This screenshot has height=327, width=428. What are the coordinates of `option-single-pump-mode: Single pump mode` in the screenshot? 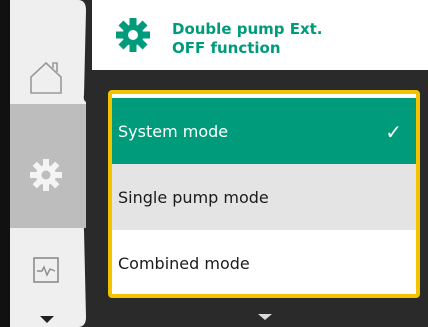 It's located at (264, 197).